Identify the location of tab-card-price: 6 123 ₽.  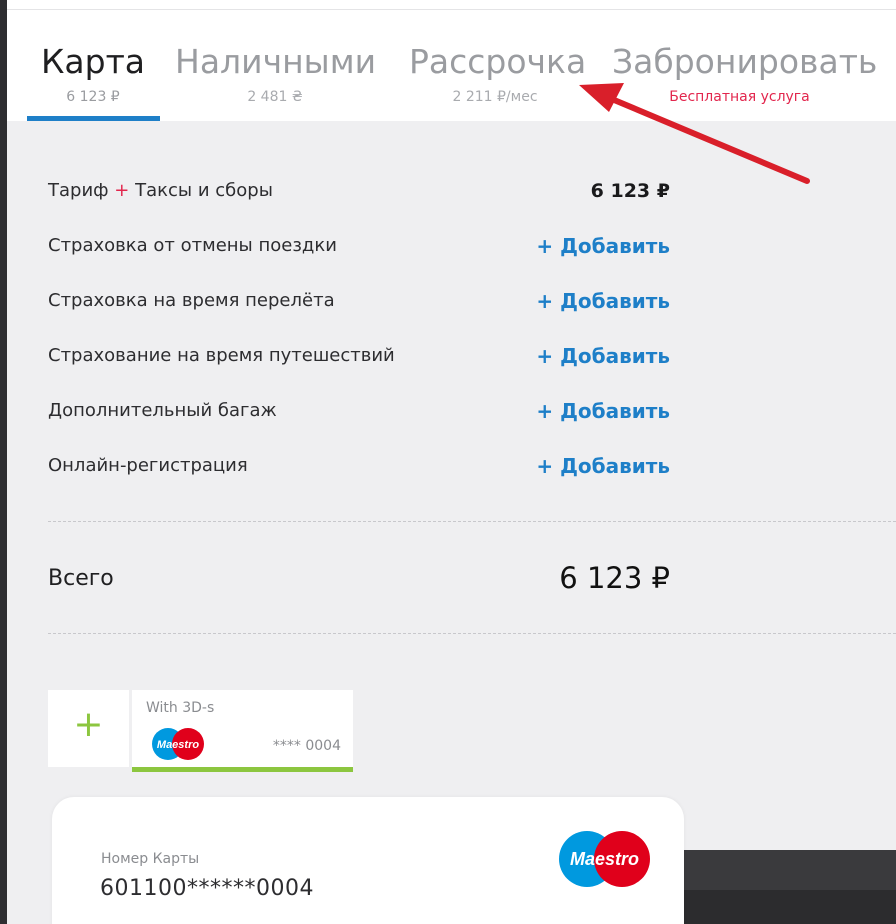
(93, 97).